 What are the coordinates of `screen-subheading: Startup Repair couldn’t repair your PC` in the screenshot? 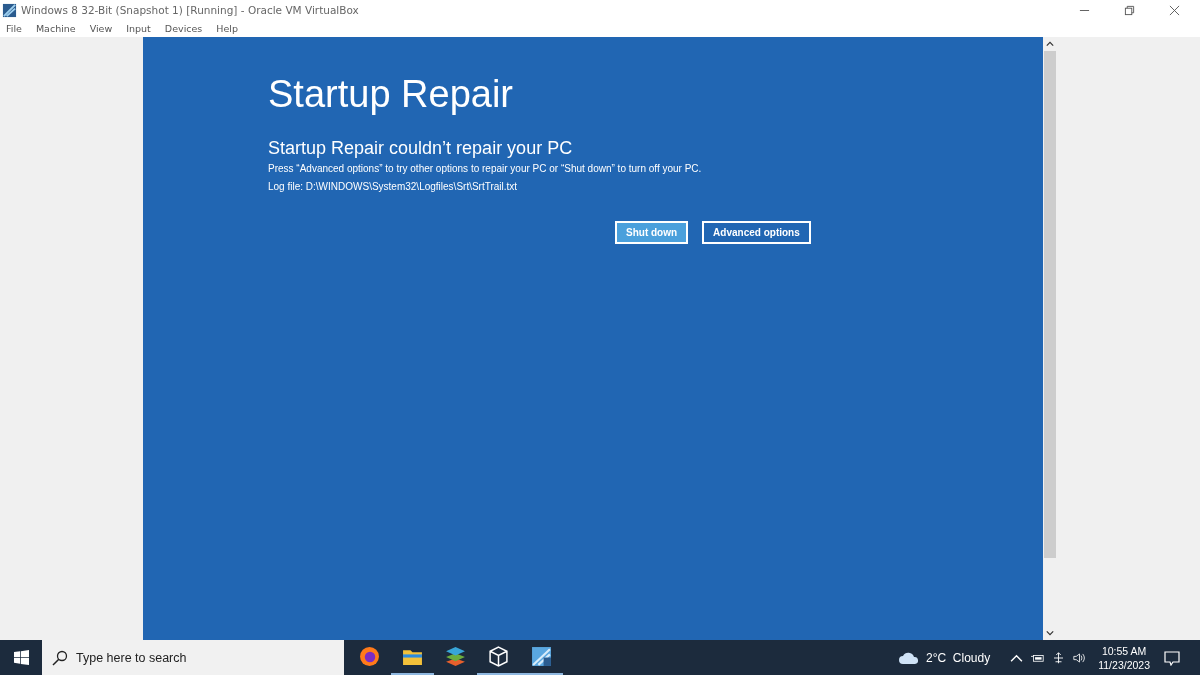 It's located at (421, 148).